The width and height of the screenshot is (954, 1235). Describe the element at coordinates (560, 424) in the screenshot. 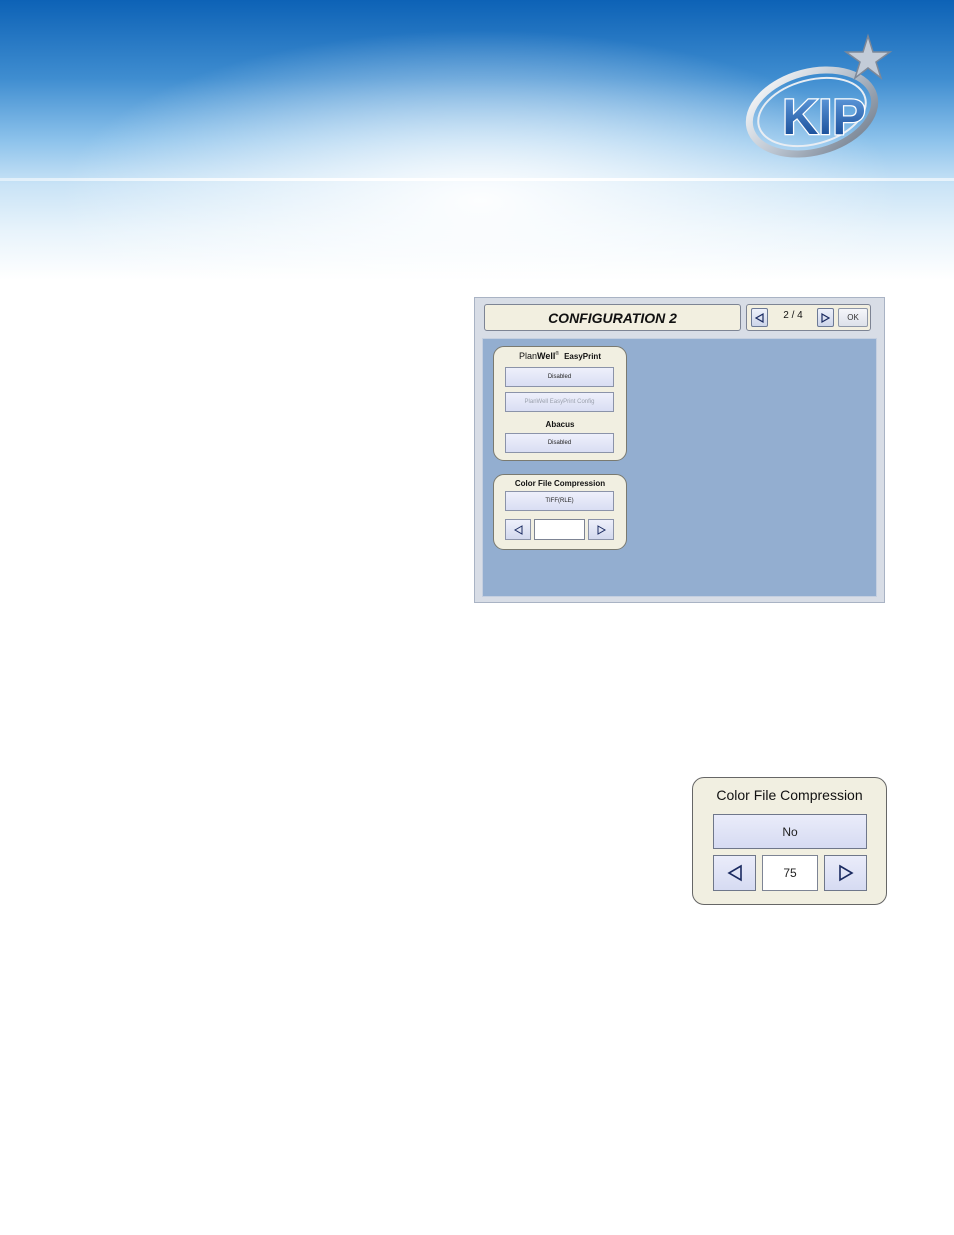

I see `abacus-title: Abacus` at that location.